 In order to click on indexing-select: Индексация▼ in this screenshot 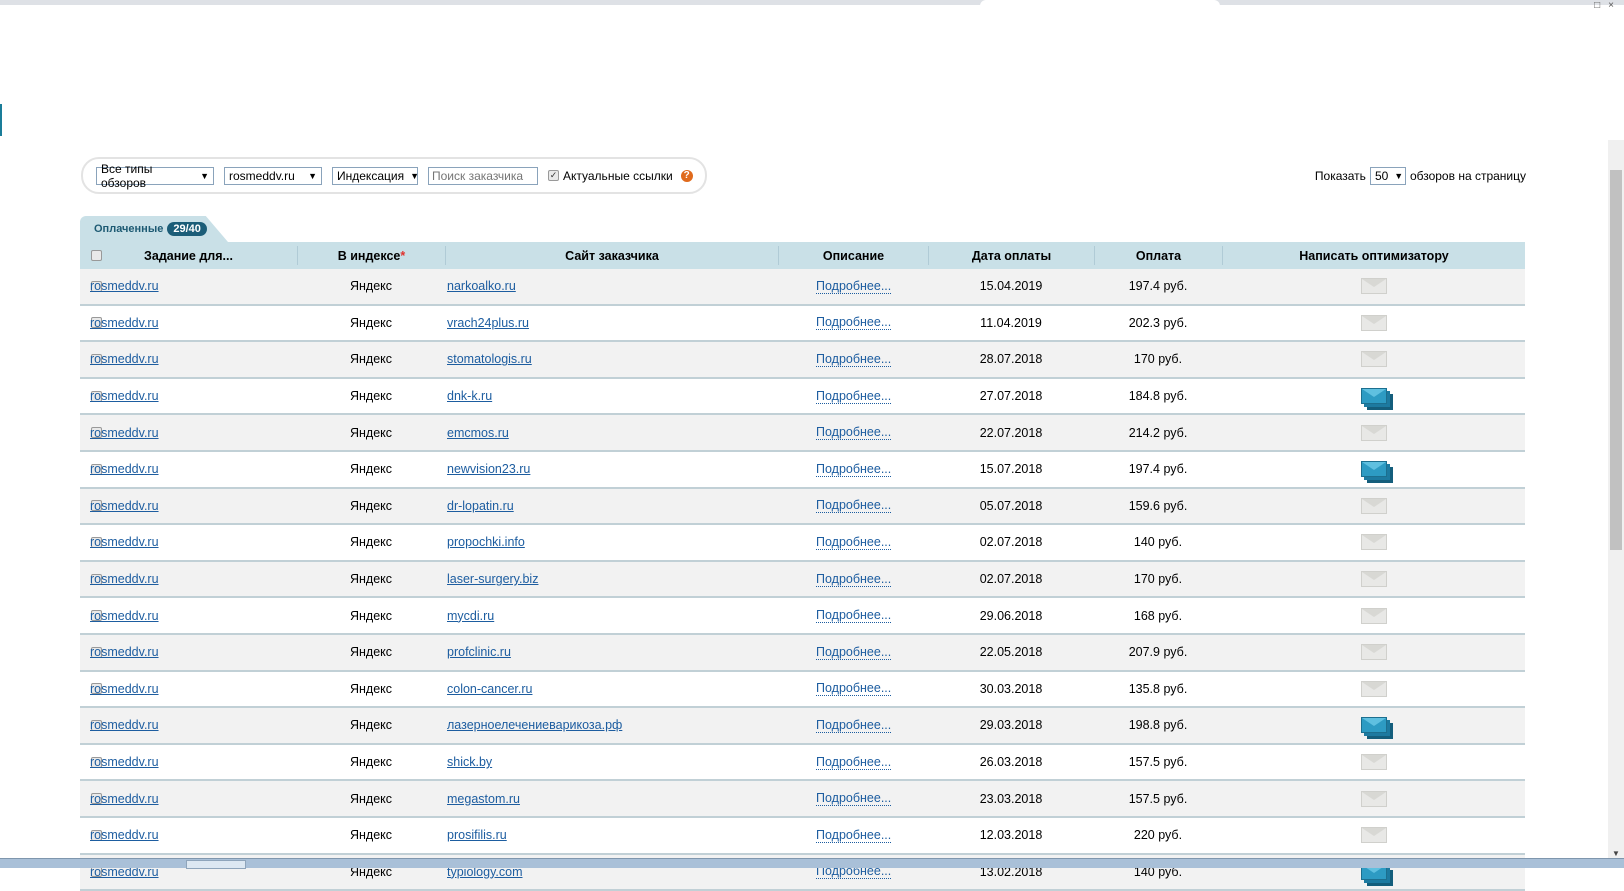, I will do `click(375, 176)`.